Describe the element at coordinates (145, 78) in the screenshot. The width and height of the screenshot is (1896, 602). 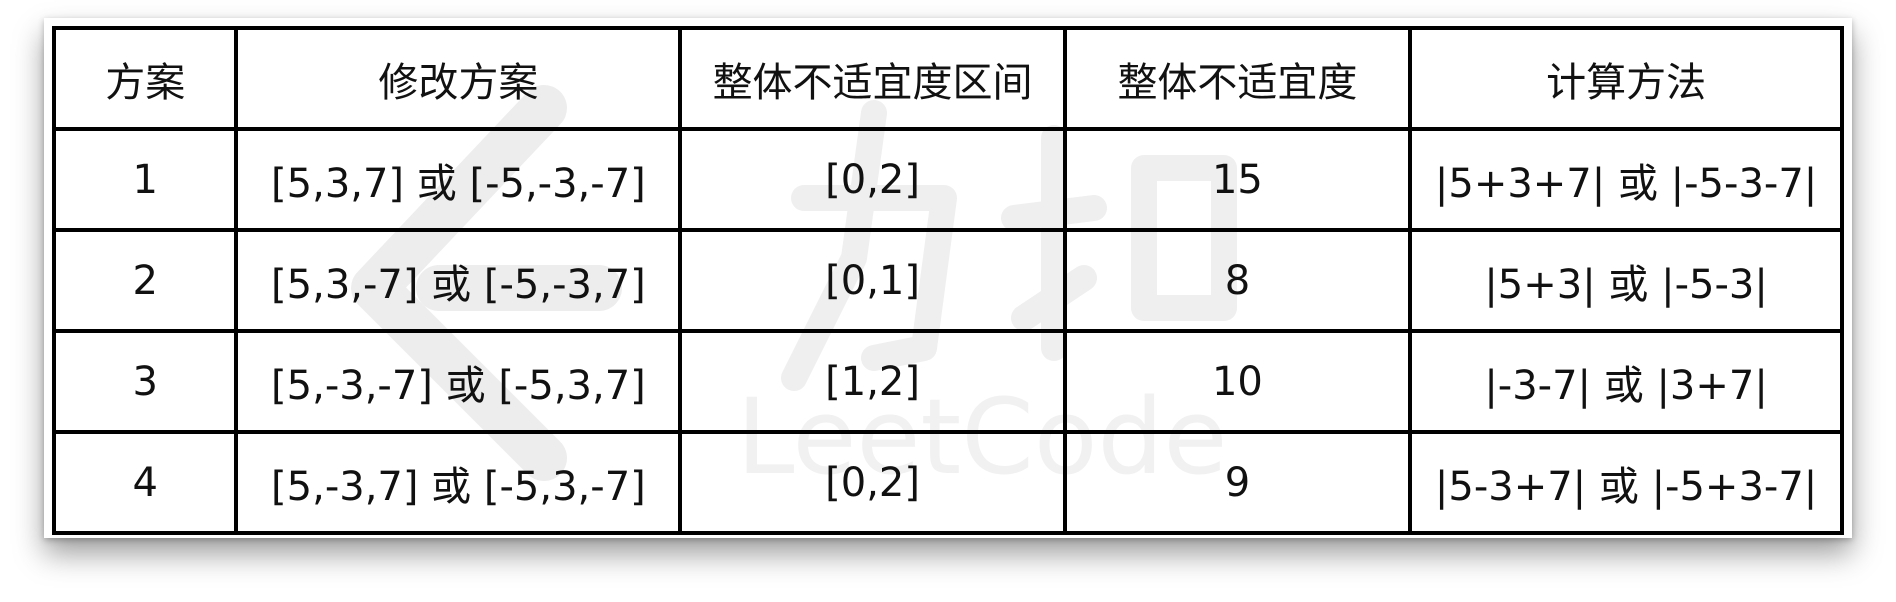
I see `header-plan: 方案` at that location.